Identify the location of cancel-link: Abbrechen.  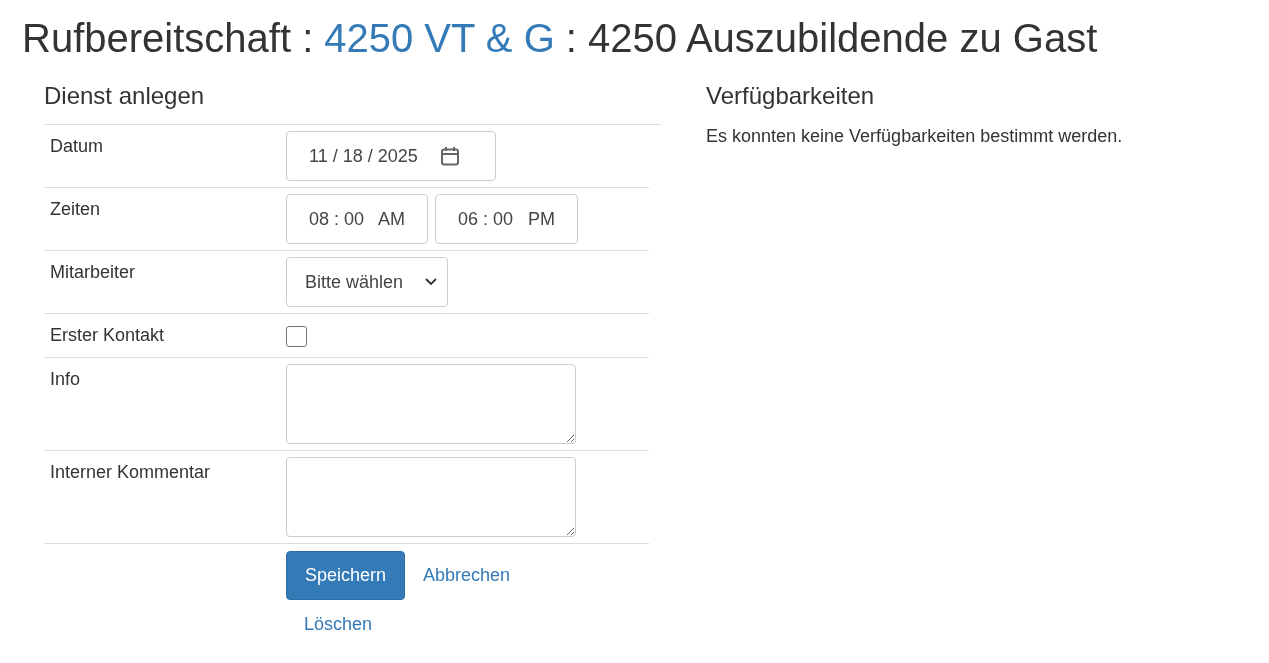
(467, 575).